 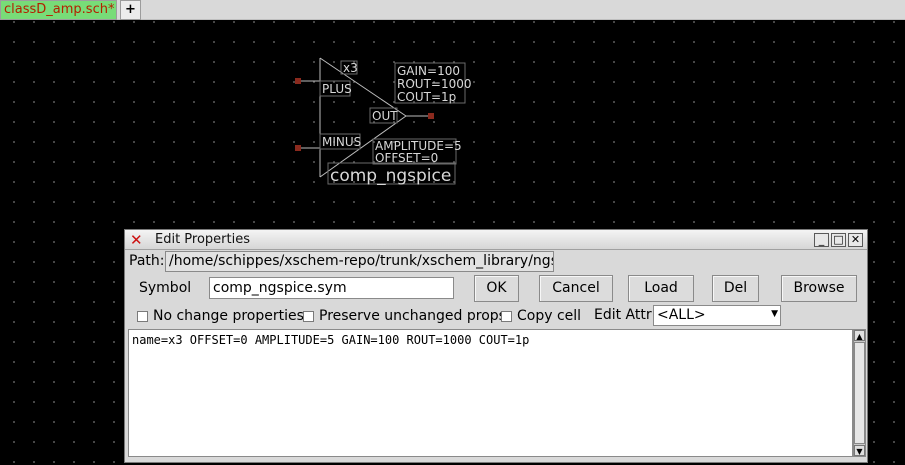 What do you see at coordinates (426, 97) in the screenshot?
I see `param-cout: COUT=1p` at bounding box center [426, 97].